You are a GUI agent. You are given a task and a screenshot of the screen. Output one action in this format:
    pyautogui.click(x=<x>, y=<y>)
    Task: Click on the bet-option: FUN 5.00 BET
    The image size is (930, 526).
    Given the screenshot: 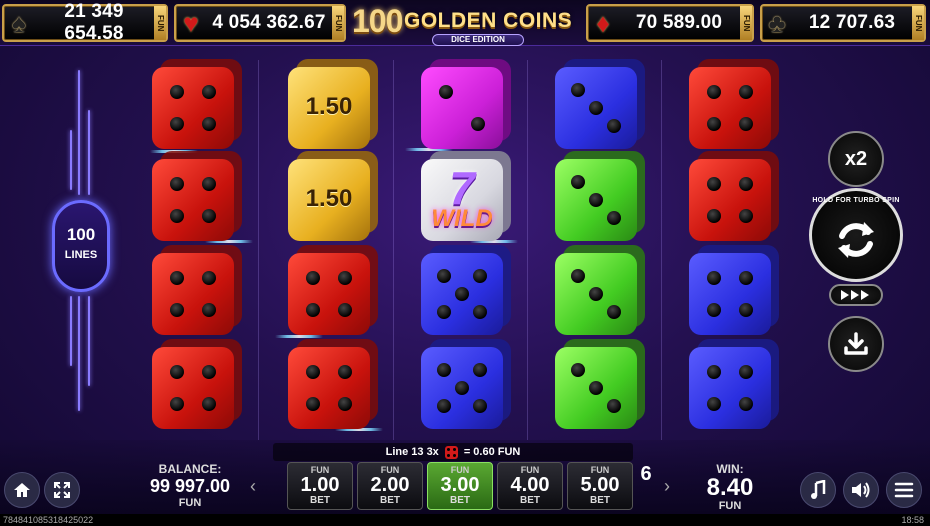 What is the action you would take?
    pyautogui.click(x=600, y=486)
    